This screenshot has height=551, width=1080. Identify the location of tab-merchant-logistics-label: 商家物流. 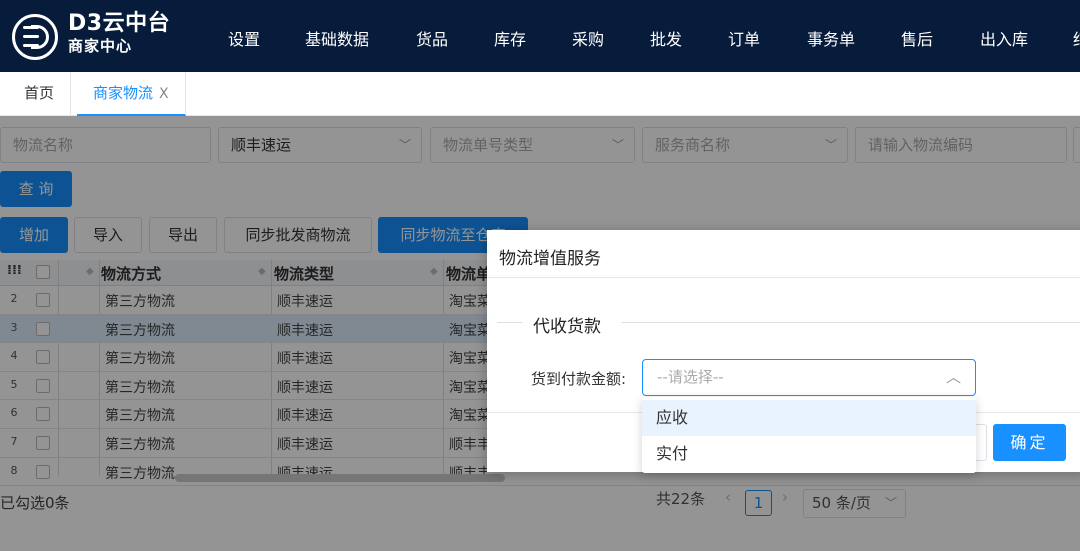
(123, 93).